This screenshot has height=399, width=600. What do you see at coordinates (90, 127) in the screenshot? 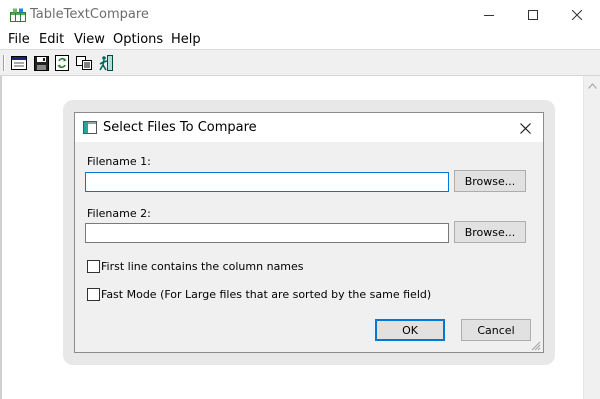
I see `dialog-app-icon` at bounding box center [90, 127].